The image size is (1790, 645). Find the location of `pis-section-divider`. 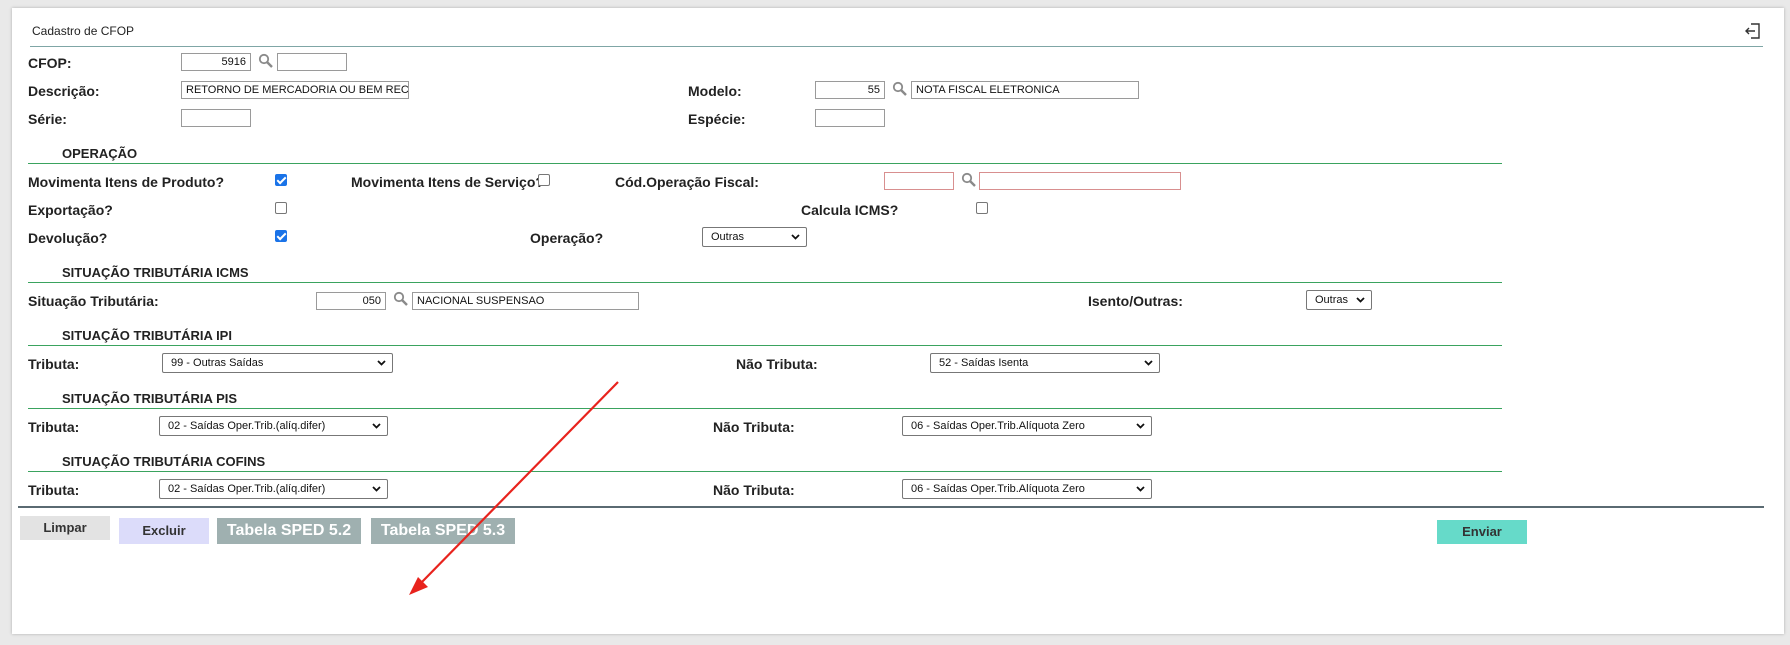

pis-section-divider is located at coordinates (765, 408).